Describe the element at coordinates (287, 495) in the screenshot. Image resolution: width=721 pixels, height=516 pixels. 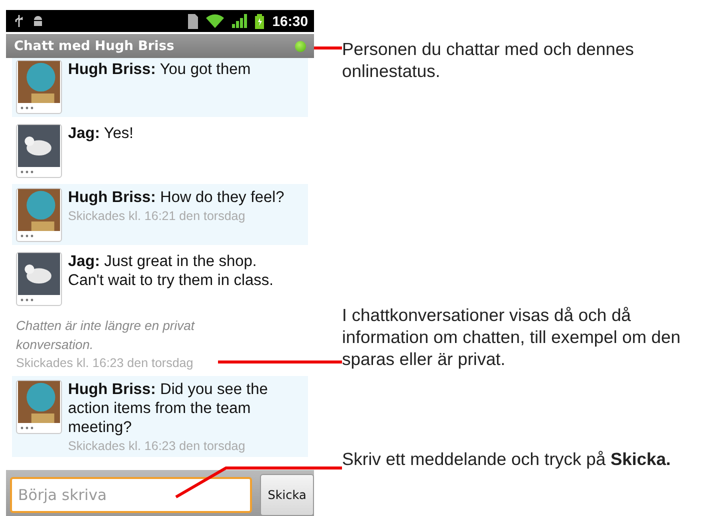
I see `send-button: Skicka` at that location.